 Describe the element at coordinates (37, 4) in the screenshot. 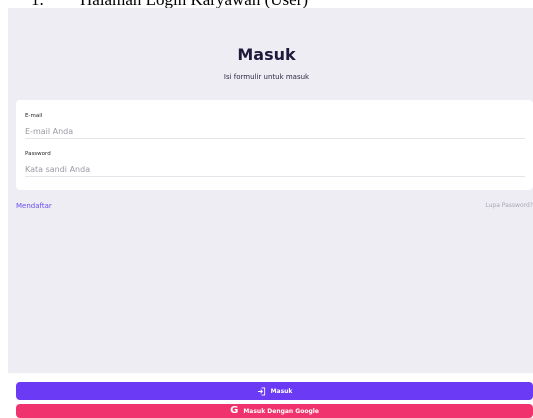

I see `caption-number: 1.` at that location.